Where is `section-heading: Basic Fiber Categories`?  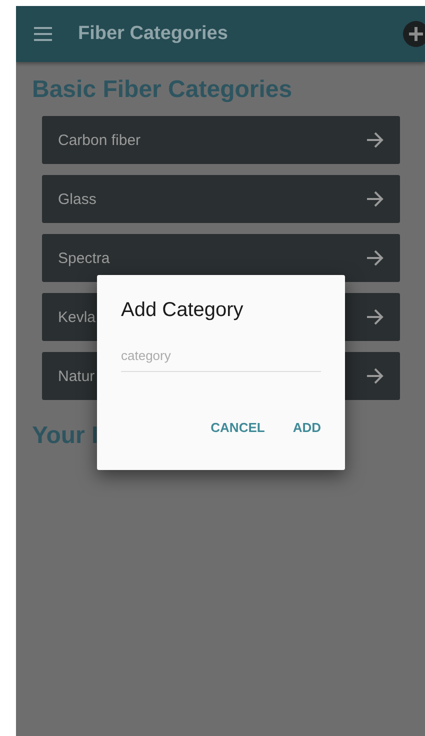
section-heading: Basic Fiber Categories is located at coordinates (162, 90).